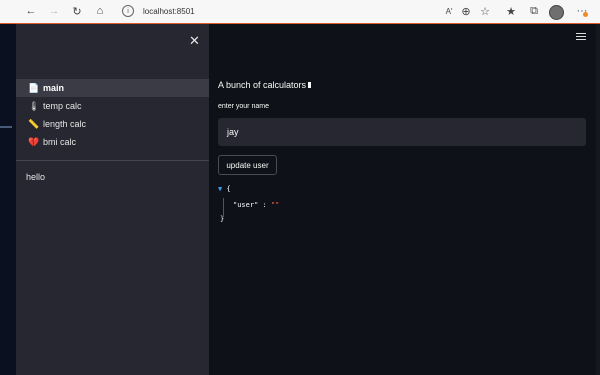  I want to click on name-field-label: enter your name, so click(243, 106).